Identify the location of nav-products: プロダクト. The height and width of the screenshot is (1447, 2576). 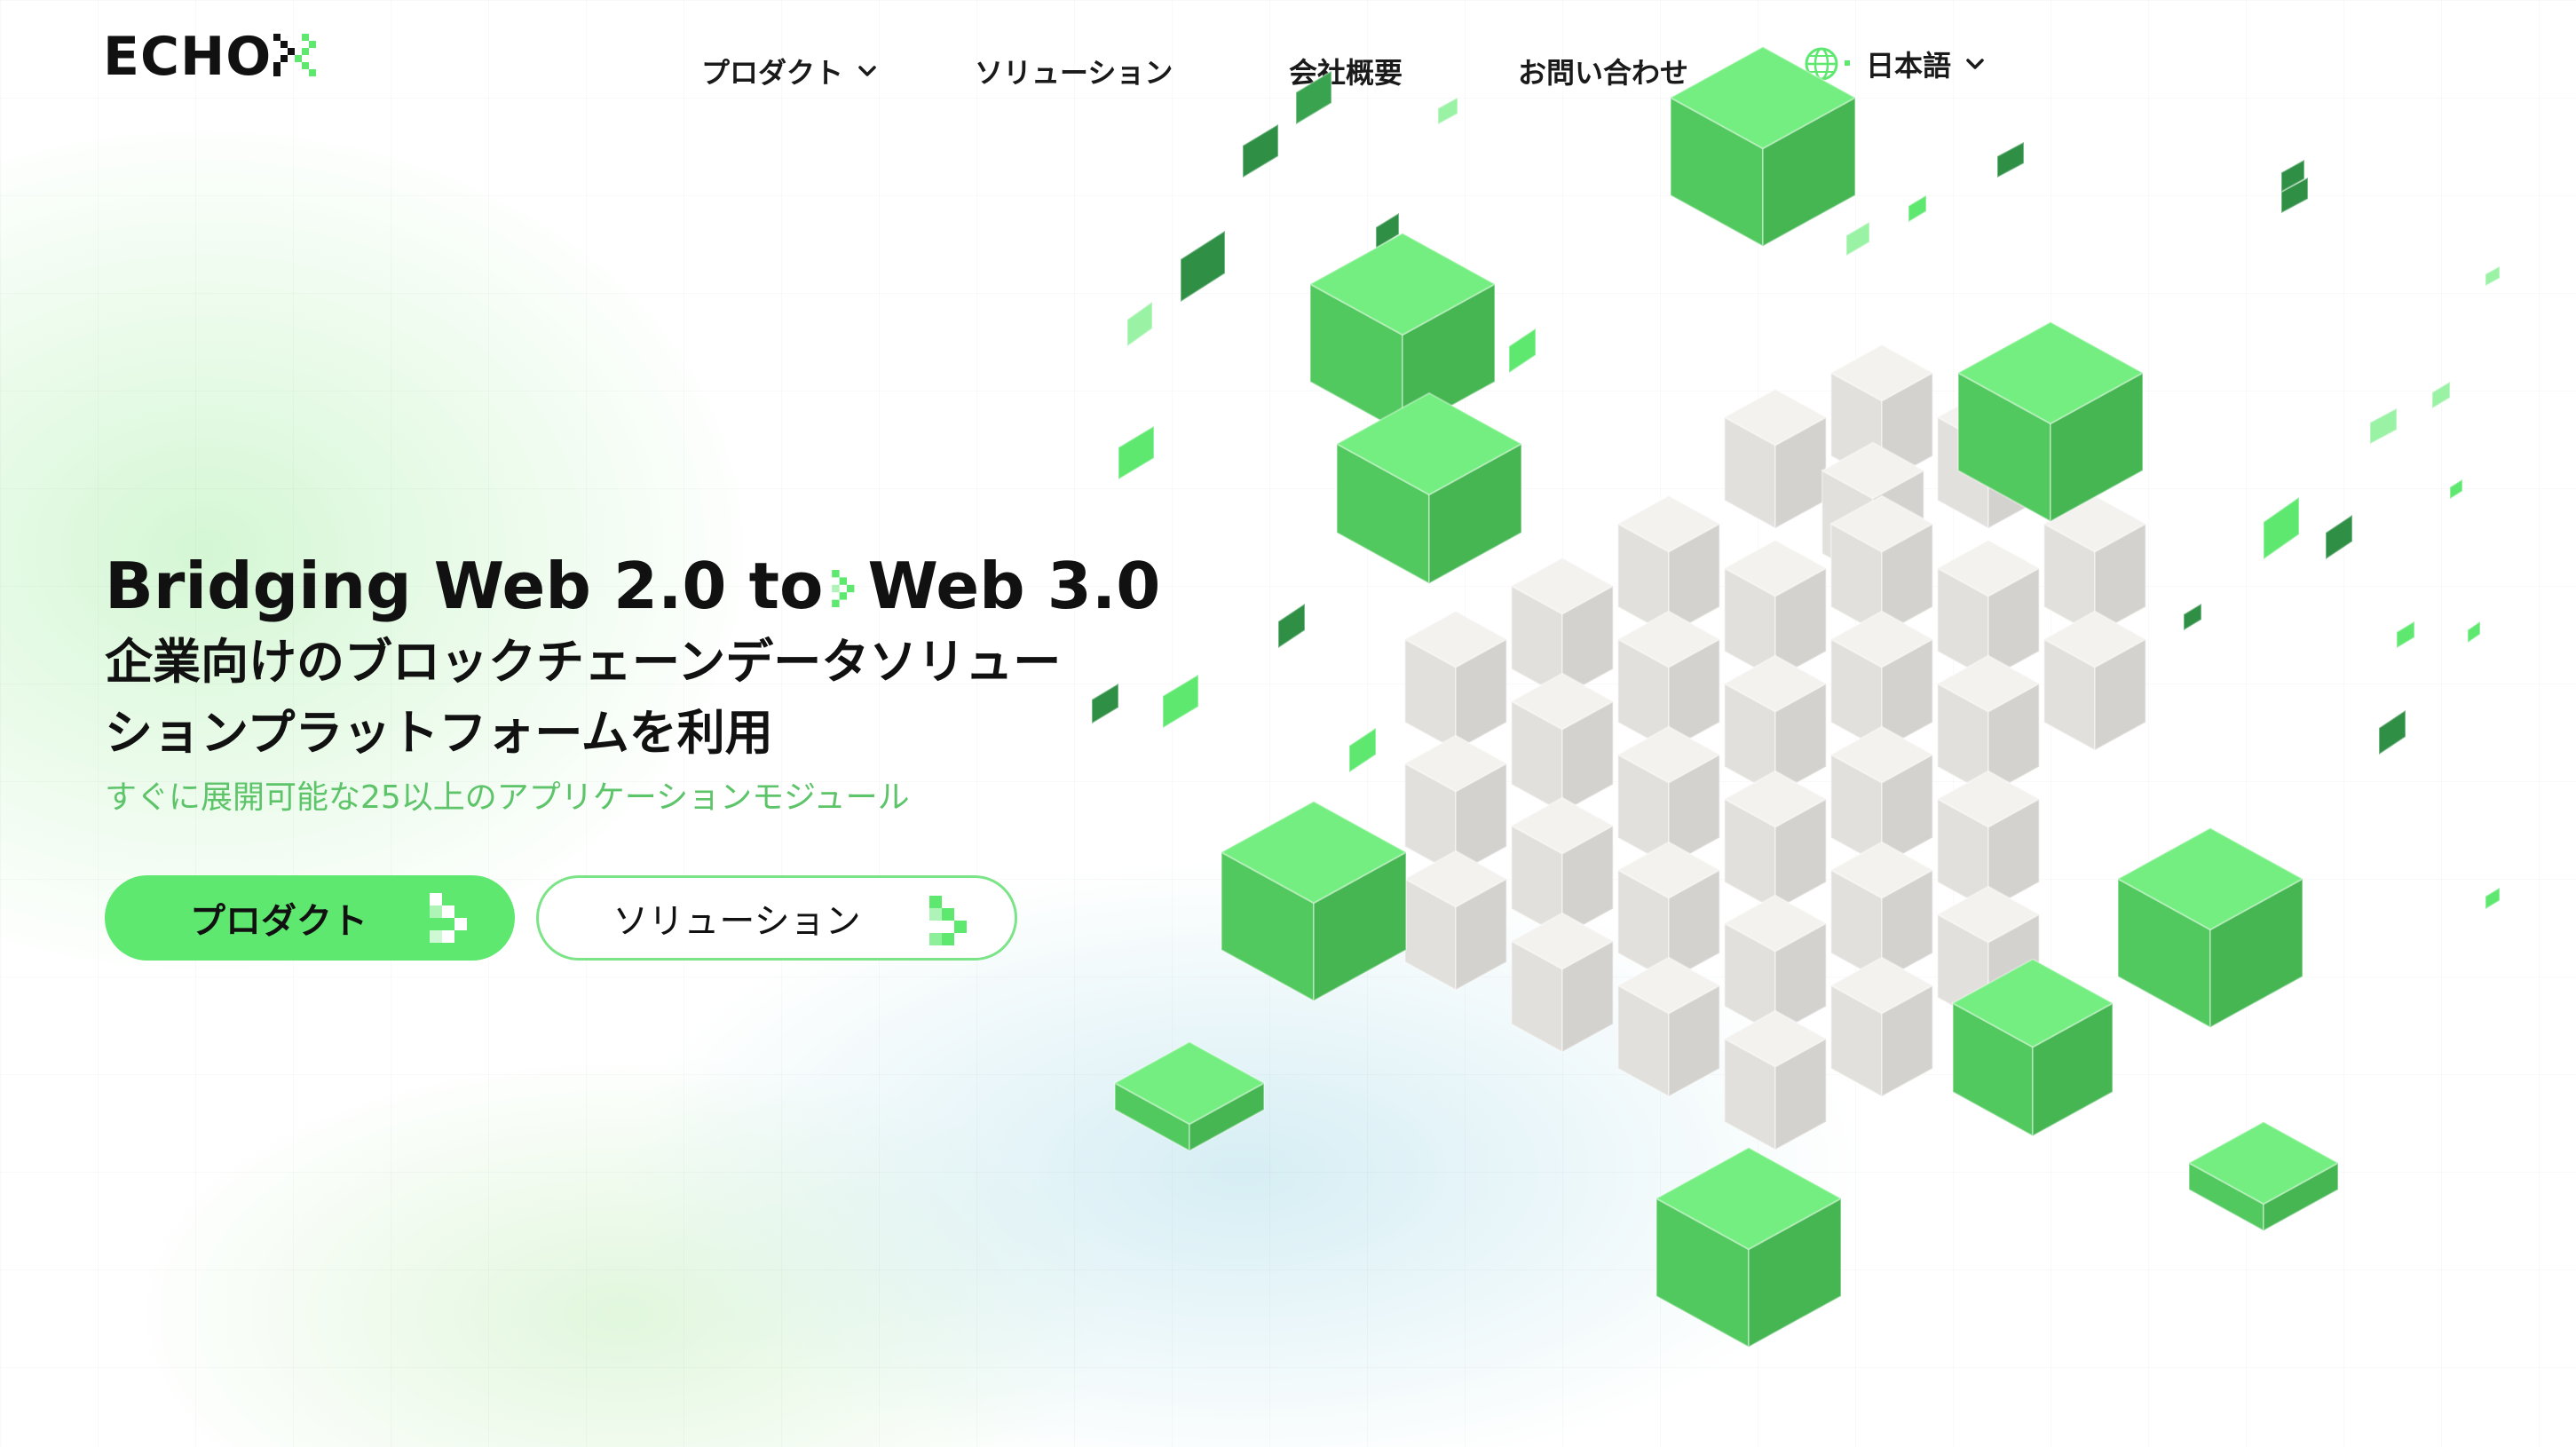
(789, 71).